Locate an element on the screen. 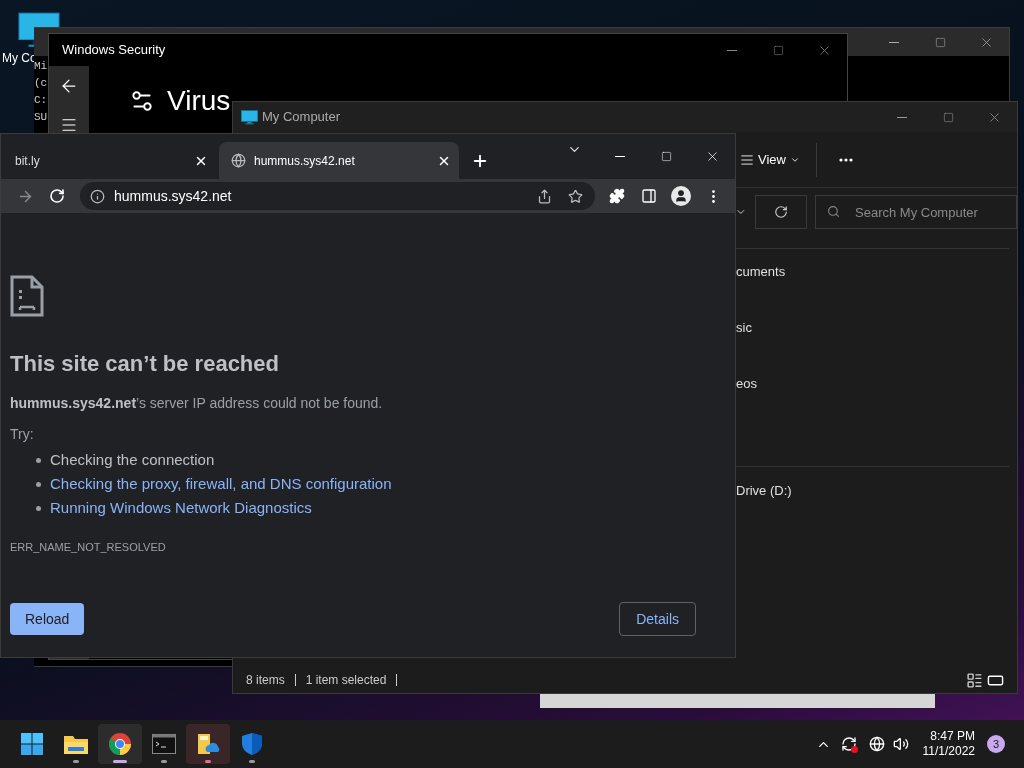  folder-item: Drive (D:) is located at coordinates (872, 509).